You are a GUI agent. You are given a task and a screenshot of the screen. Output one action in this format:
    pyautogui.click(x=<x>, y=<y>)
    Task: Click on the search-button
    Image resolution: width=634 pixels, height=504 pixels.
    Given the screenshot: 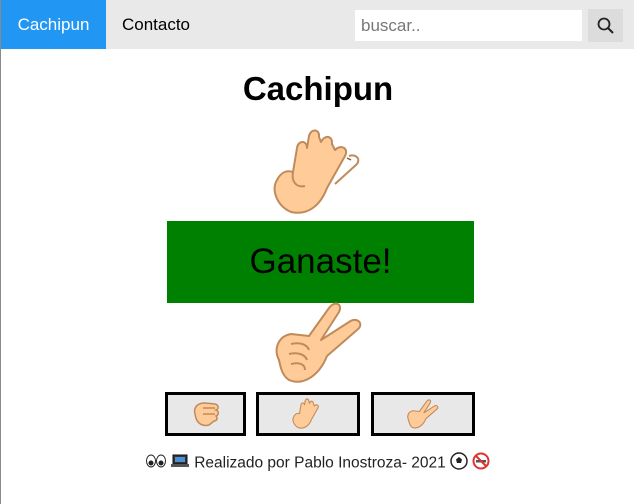 What is the action you would take?
    pyautogui.click(x=605, y=25)
    